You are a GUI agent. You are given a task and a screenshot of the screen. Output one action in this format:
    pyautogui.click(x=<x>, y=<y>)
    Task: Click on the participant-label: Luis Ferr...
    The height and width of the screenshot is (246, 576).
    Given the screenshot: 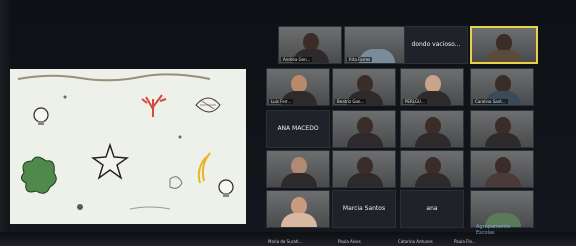 What is the action you would take?
    pyautogui.click(x=281, y=101)
    